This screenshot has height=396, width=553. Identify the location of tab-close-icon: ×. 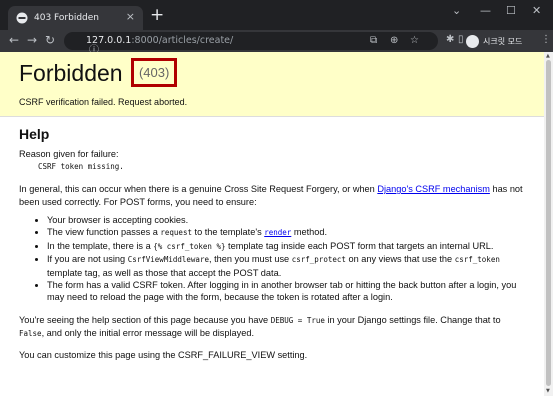
(130, 16).